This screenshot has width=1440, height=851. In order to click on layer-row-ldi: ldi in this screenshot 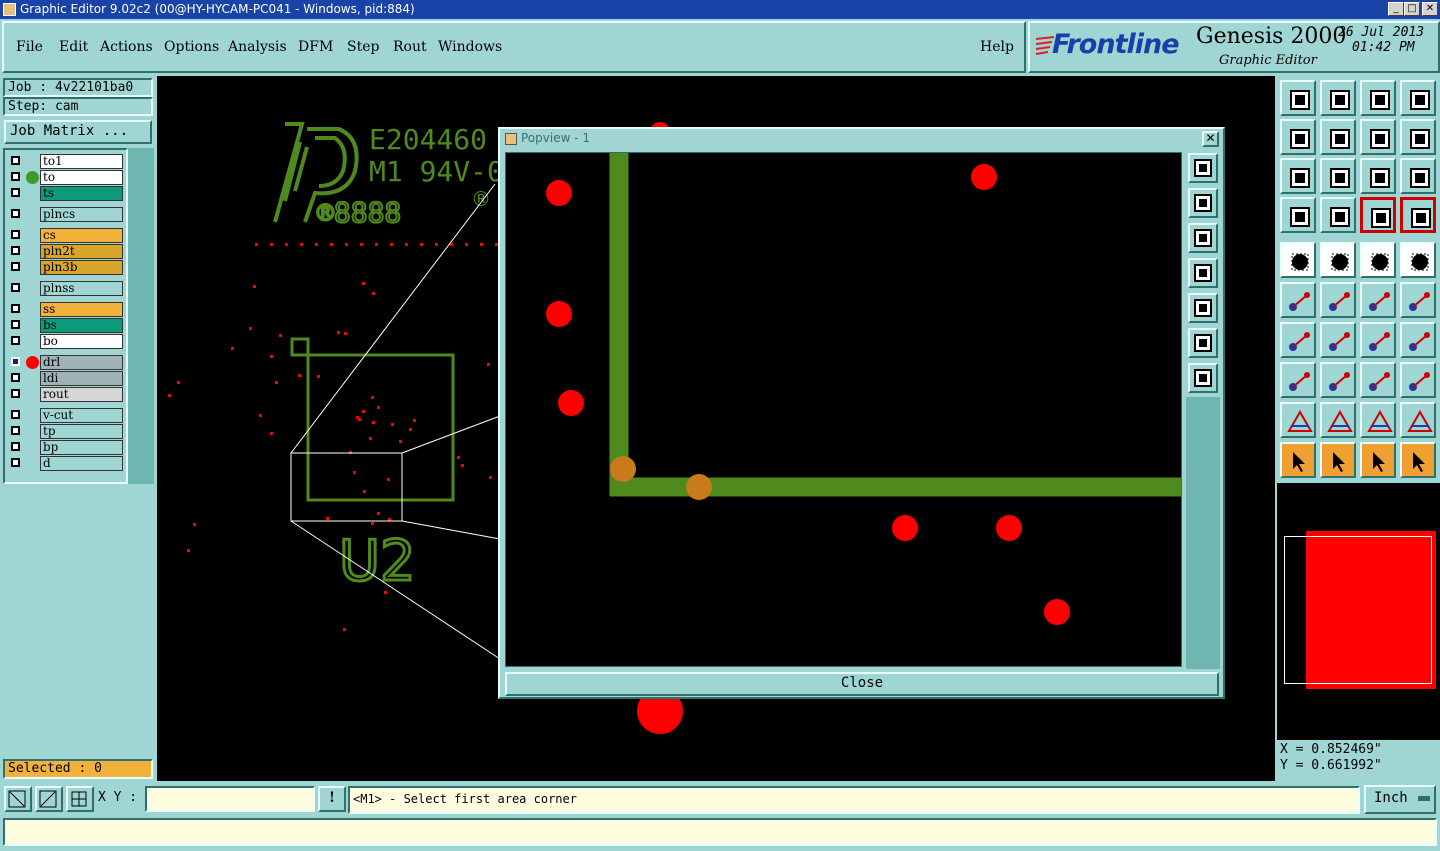, I will do `click(66, 378)`.